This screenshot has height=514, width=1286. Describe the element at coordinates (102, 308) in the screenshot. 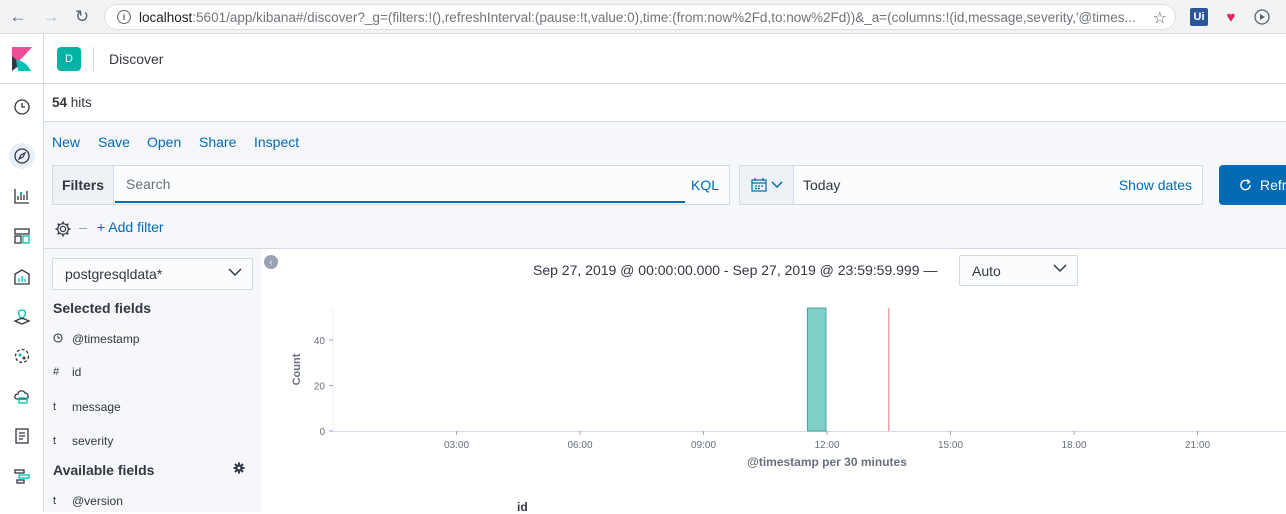

I see `selected-fields-title: Selected fields` at that location.